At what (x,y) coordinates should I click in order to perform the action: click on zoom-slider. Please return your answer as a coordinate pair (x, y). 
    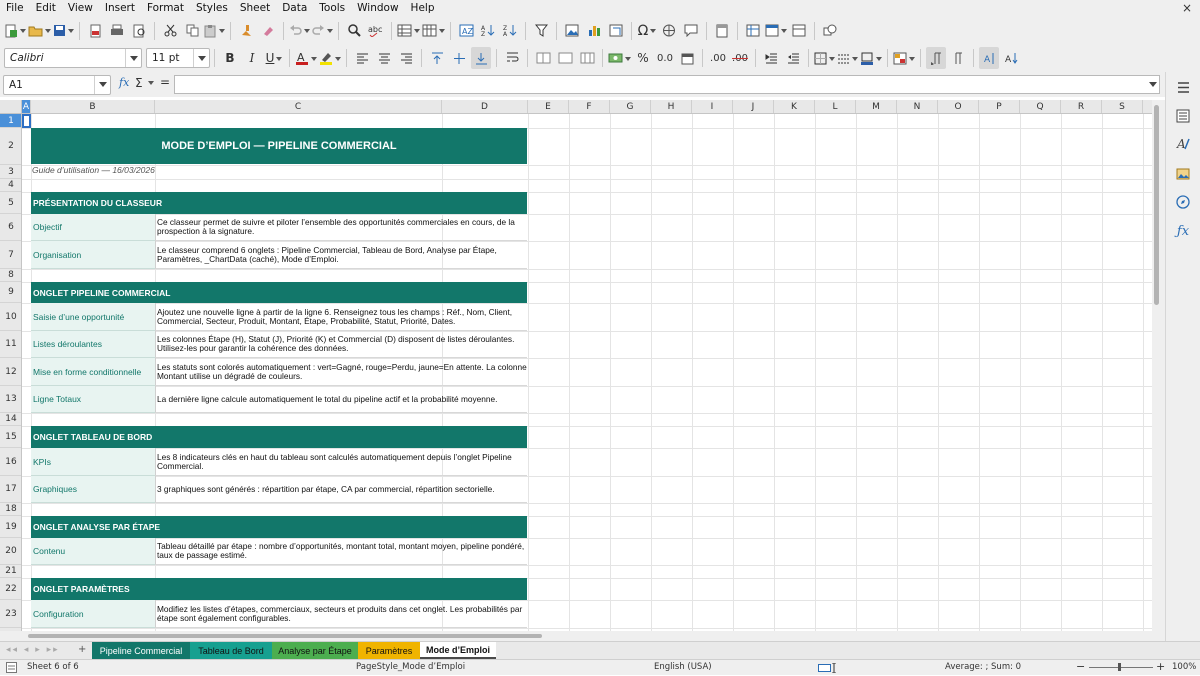
    Looking at the image, I should click on (1121, 667).